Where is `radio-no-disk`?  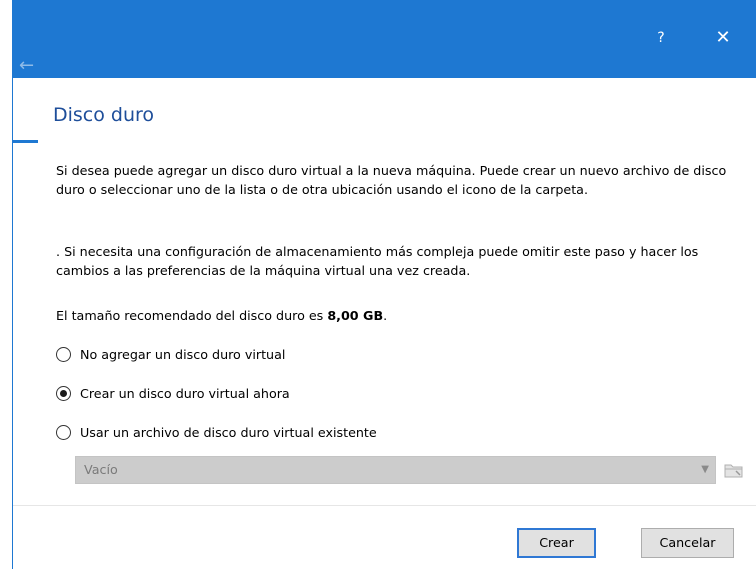
radio-no-disk is located at coordinates (63, 354).